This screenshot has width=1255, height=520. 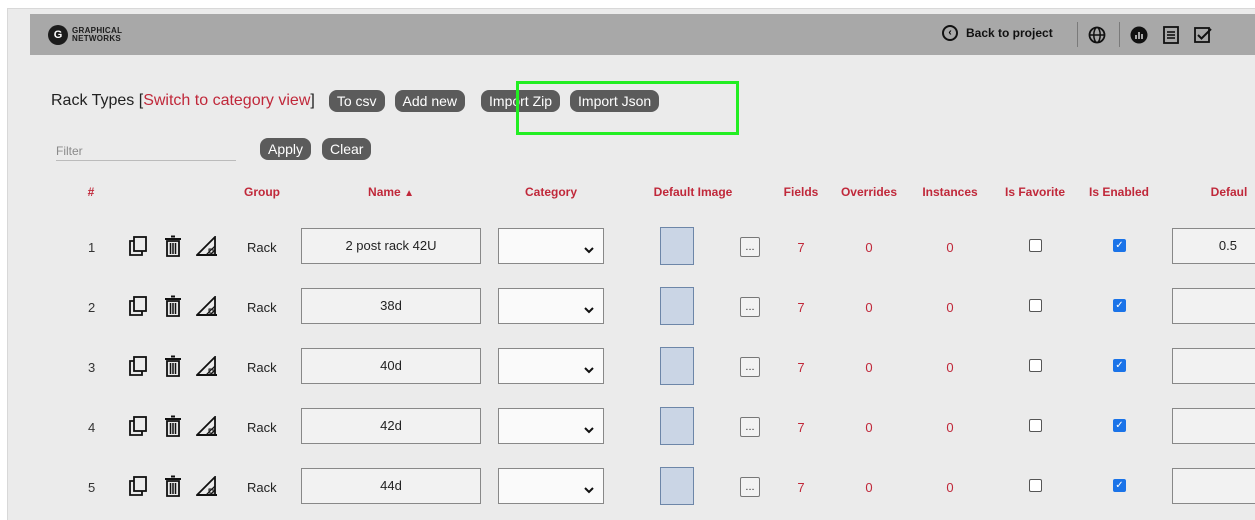 I want to click on name-input: 38d, so click(x=391, y=306).